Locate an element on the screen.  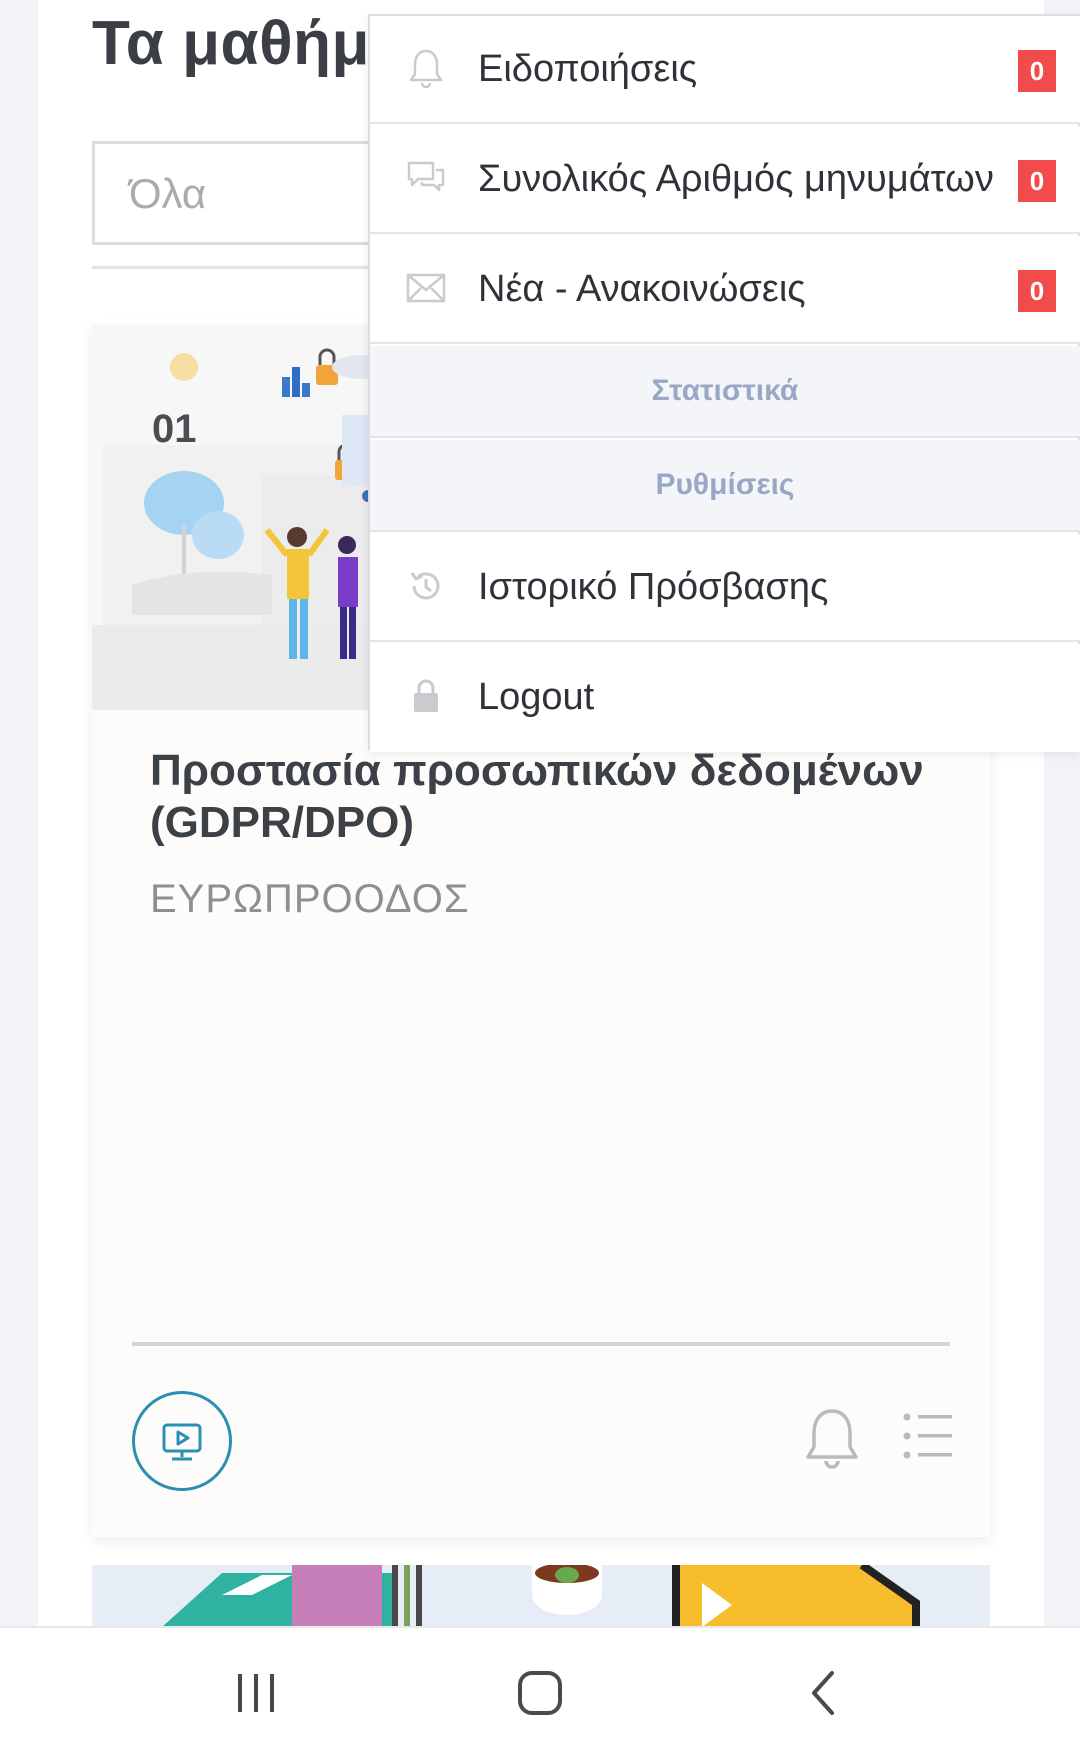
notifications-count-badge: 0 is located at coordinates (1037, 71).